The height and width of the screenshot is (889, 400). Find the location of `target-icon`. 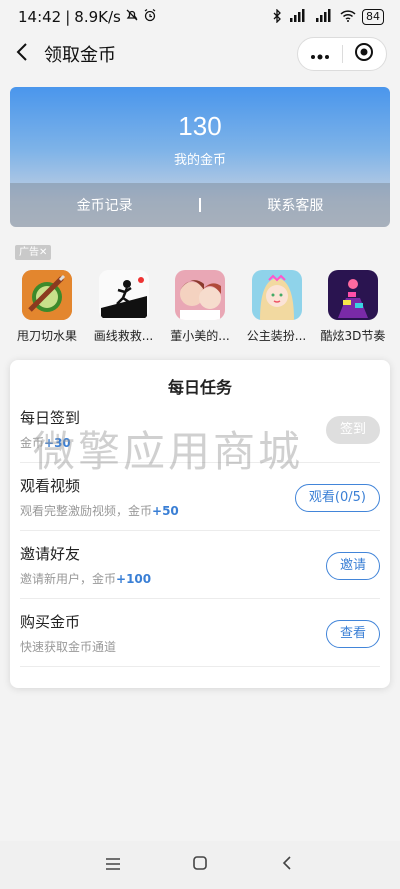

target-icon is located at coordinates (364, 54).